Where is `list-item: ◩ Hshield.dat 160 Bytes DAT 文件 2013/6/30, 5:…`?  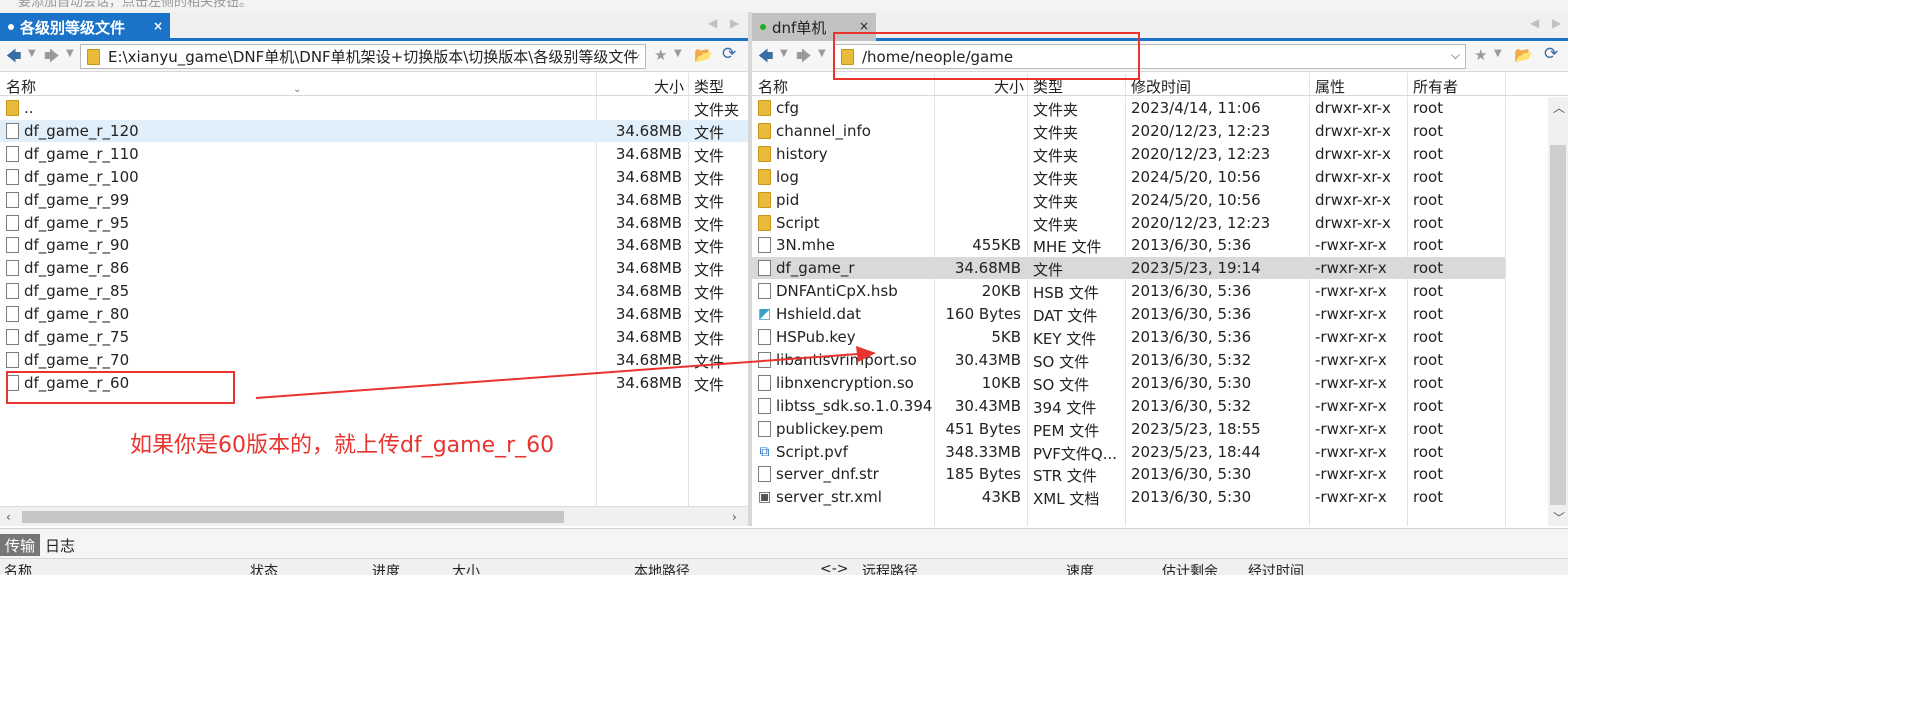 list-item: ◩ Hshield.dat 160 Bytes DAT 文件 2013/6/30, 5:… is located at coordinates (1128, 314).